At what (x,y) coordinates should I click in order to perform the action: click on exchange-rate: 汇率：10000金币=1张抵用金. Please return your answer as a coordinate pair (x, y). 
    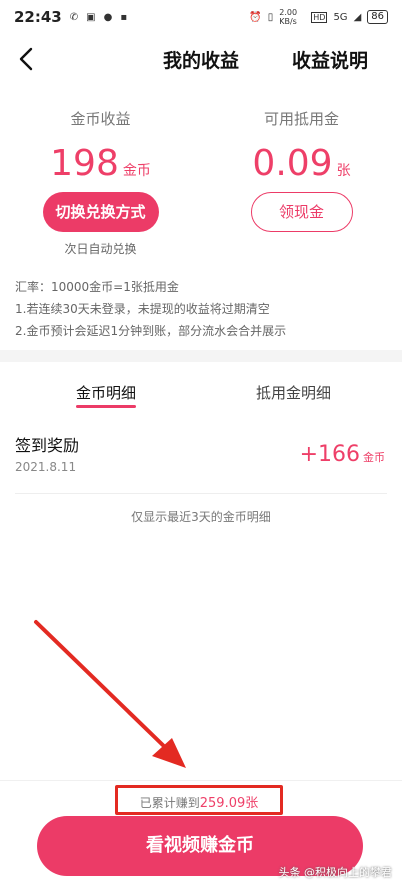
    Looking at the image, I should click on (97, 287).